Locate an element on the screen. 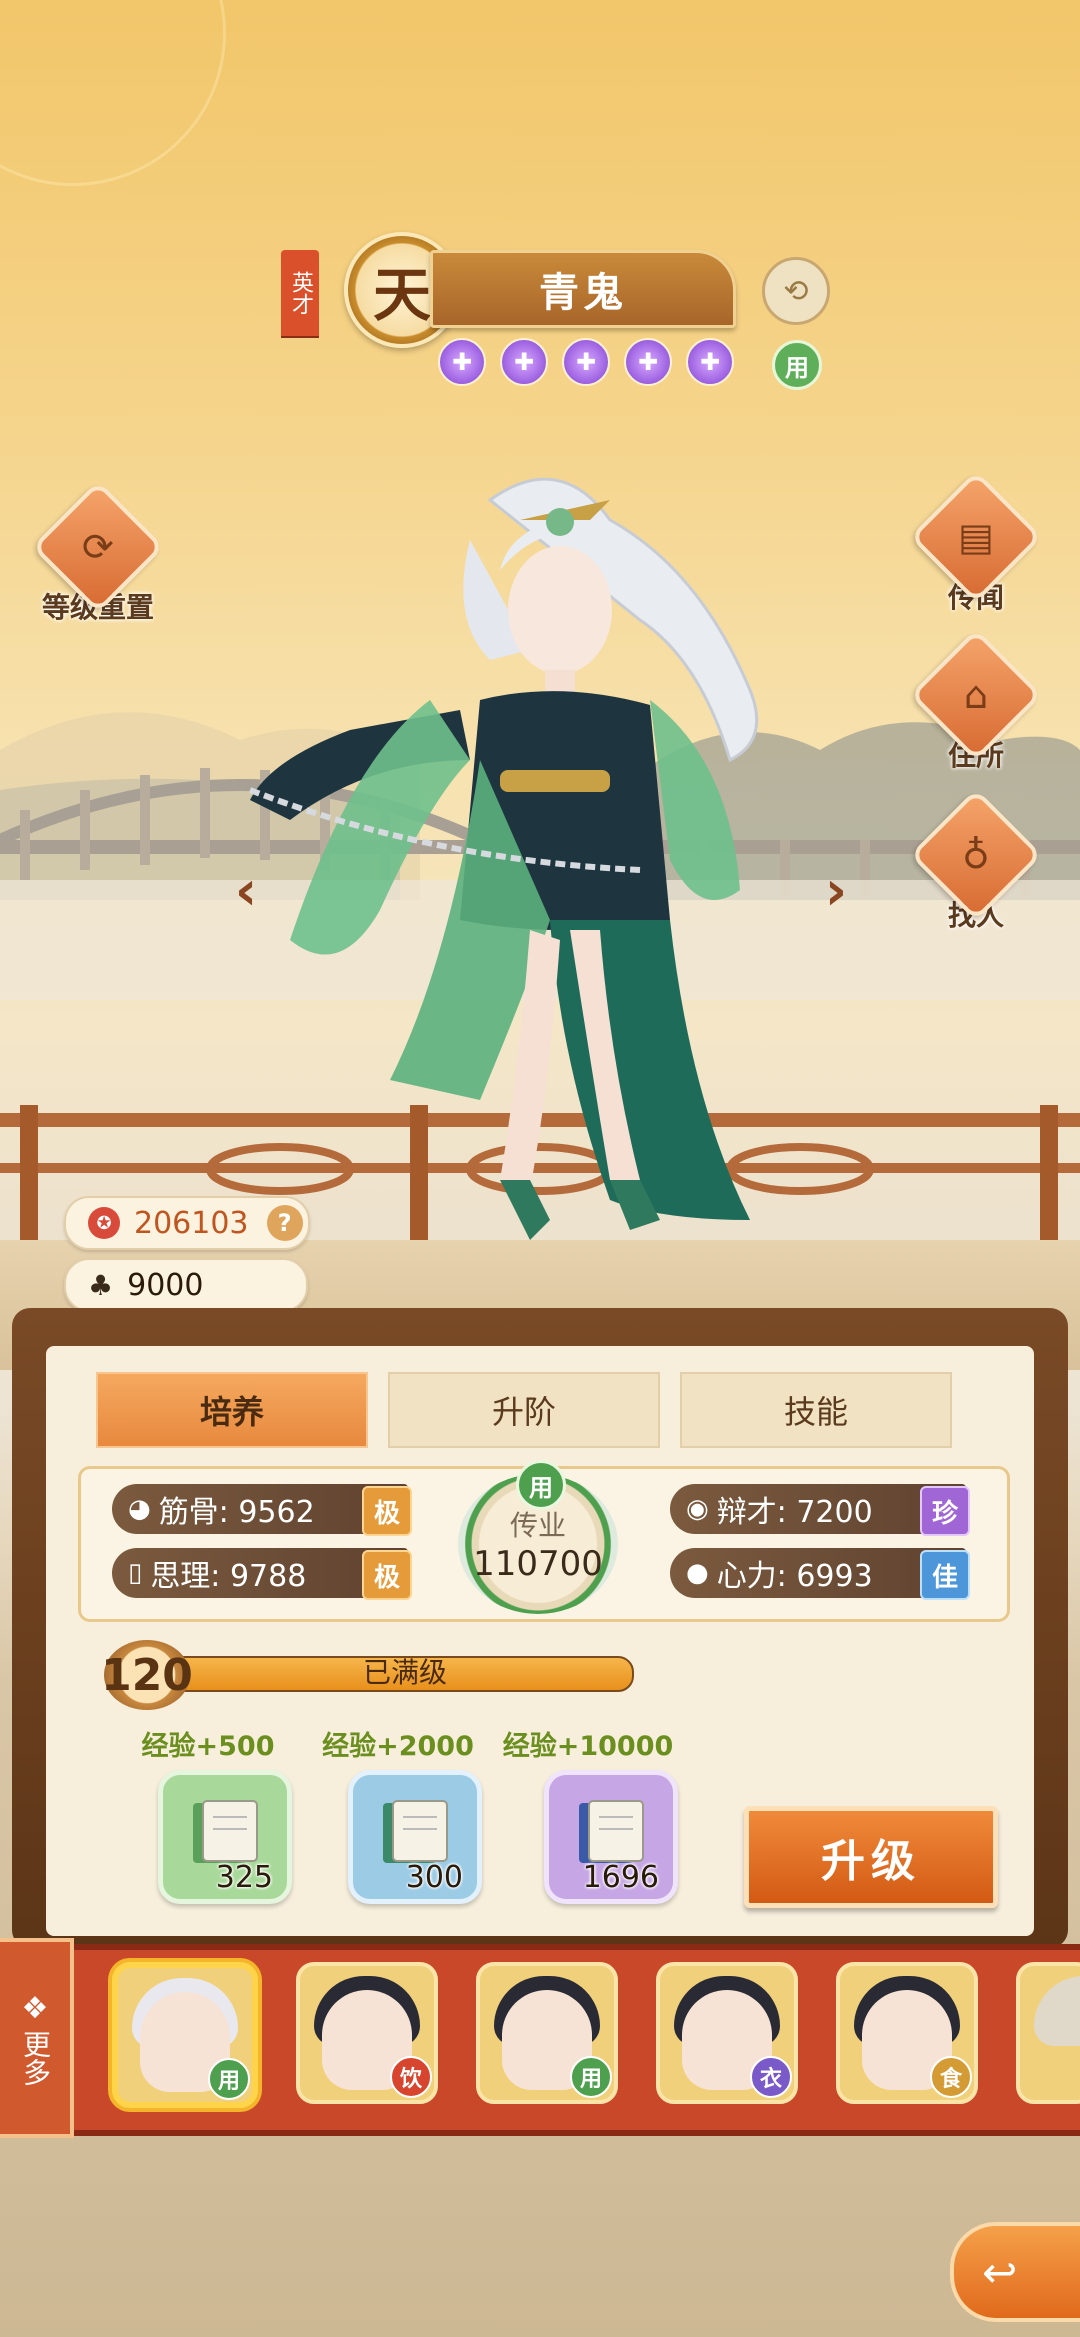 This screenshot has width=1080, height=2337. tab-skills: 技能 is located at coordinates (816, 1410).